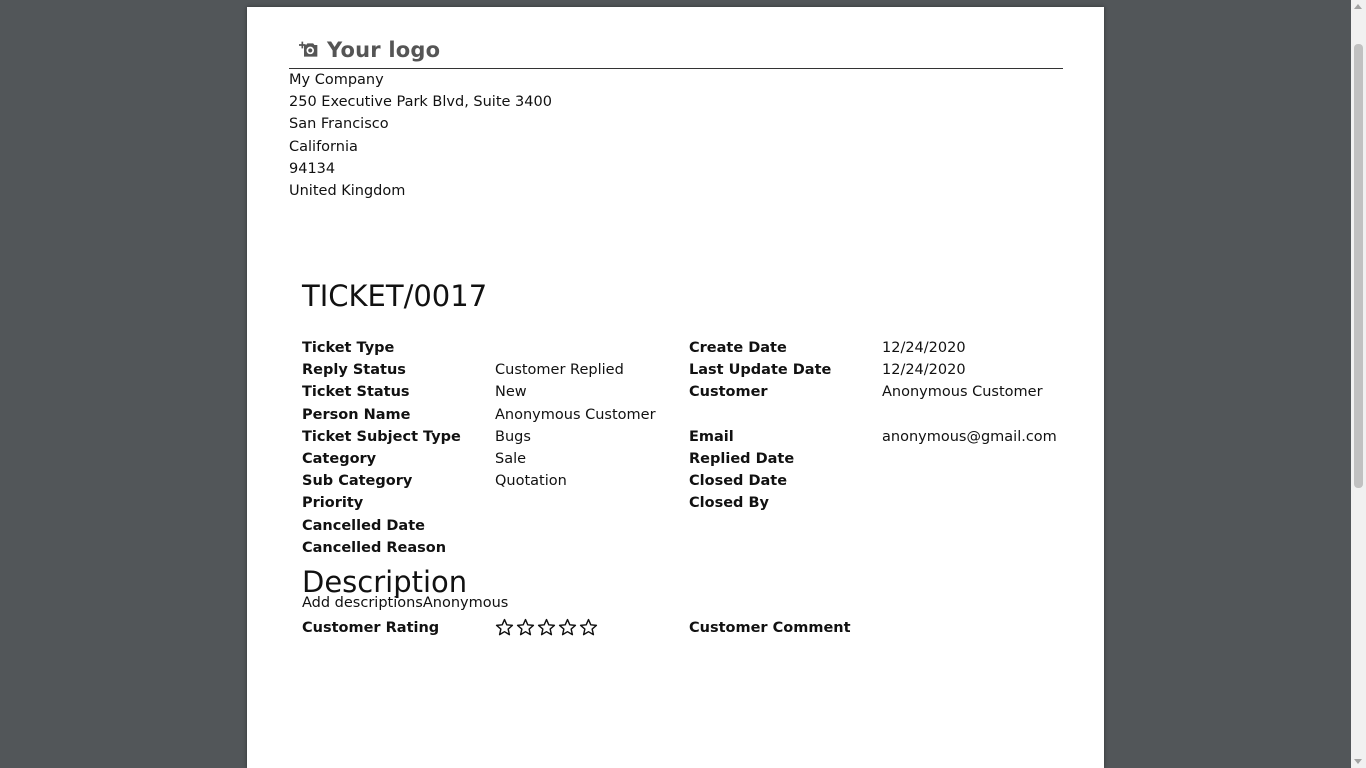  I want to click on reply-status-value: Customer Replied, so click(559, 370).